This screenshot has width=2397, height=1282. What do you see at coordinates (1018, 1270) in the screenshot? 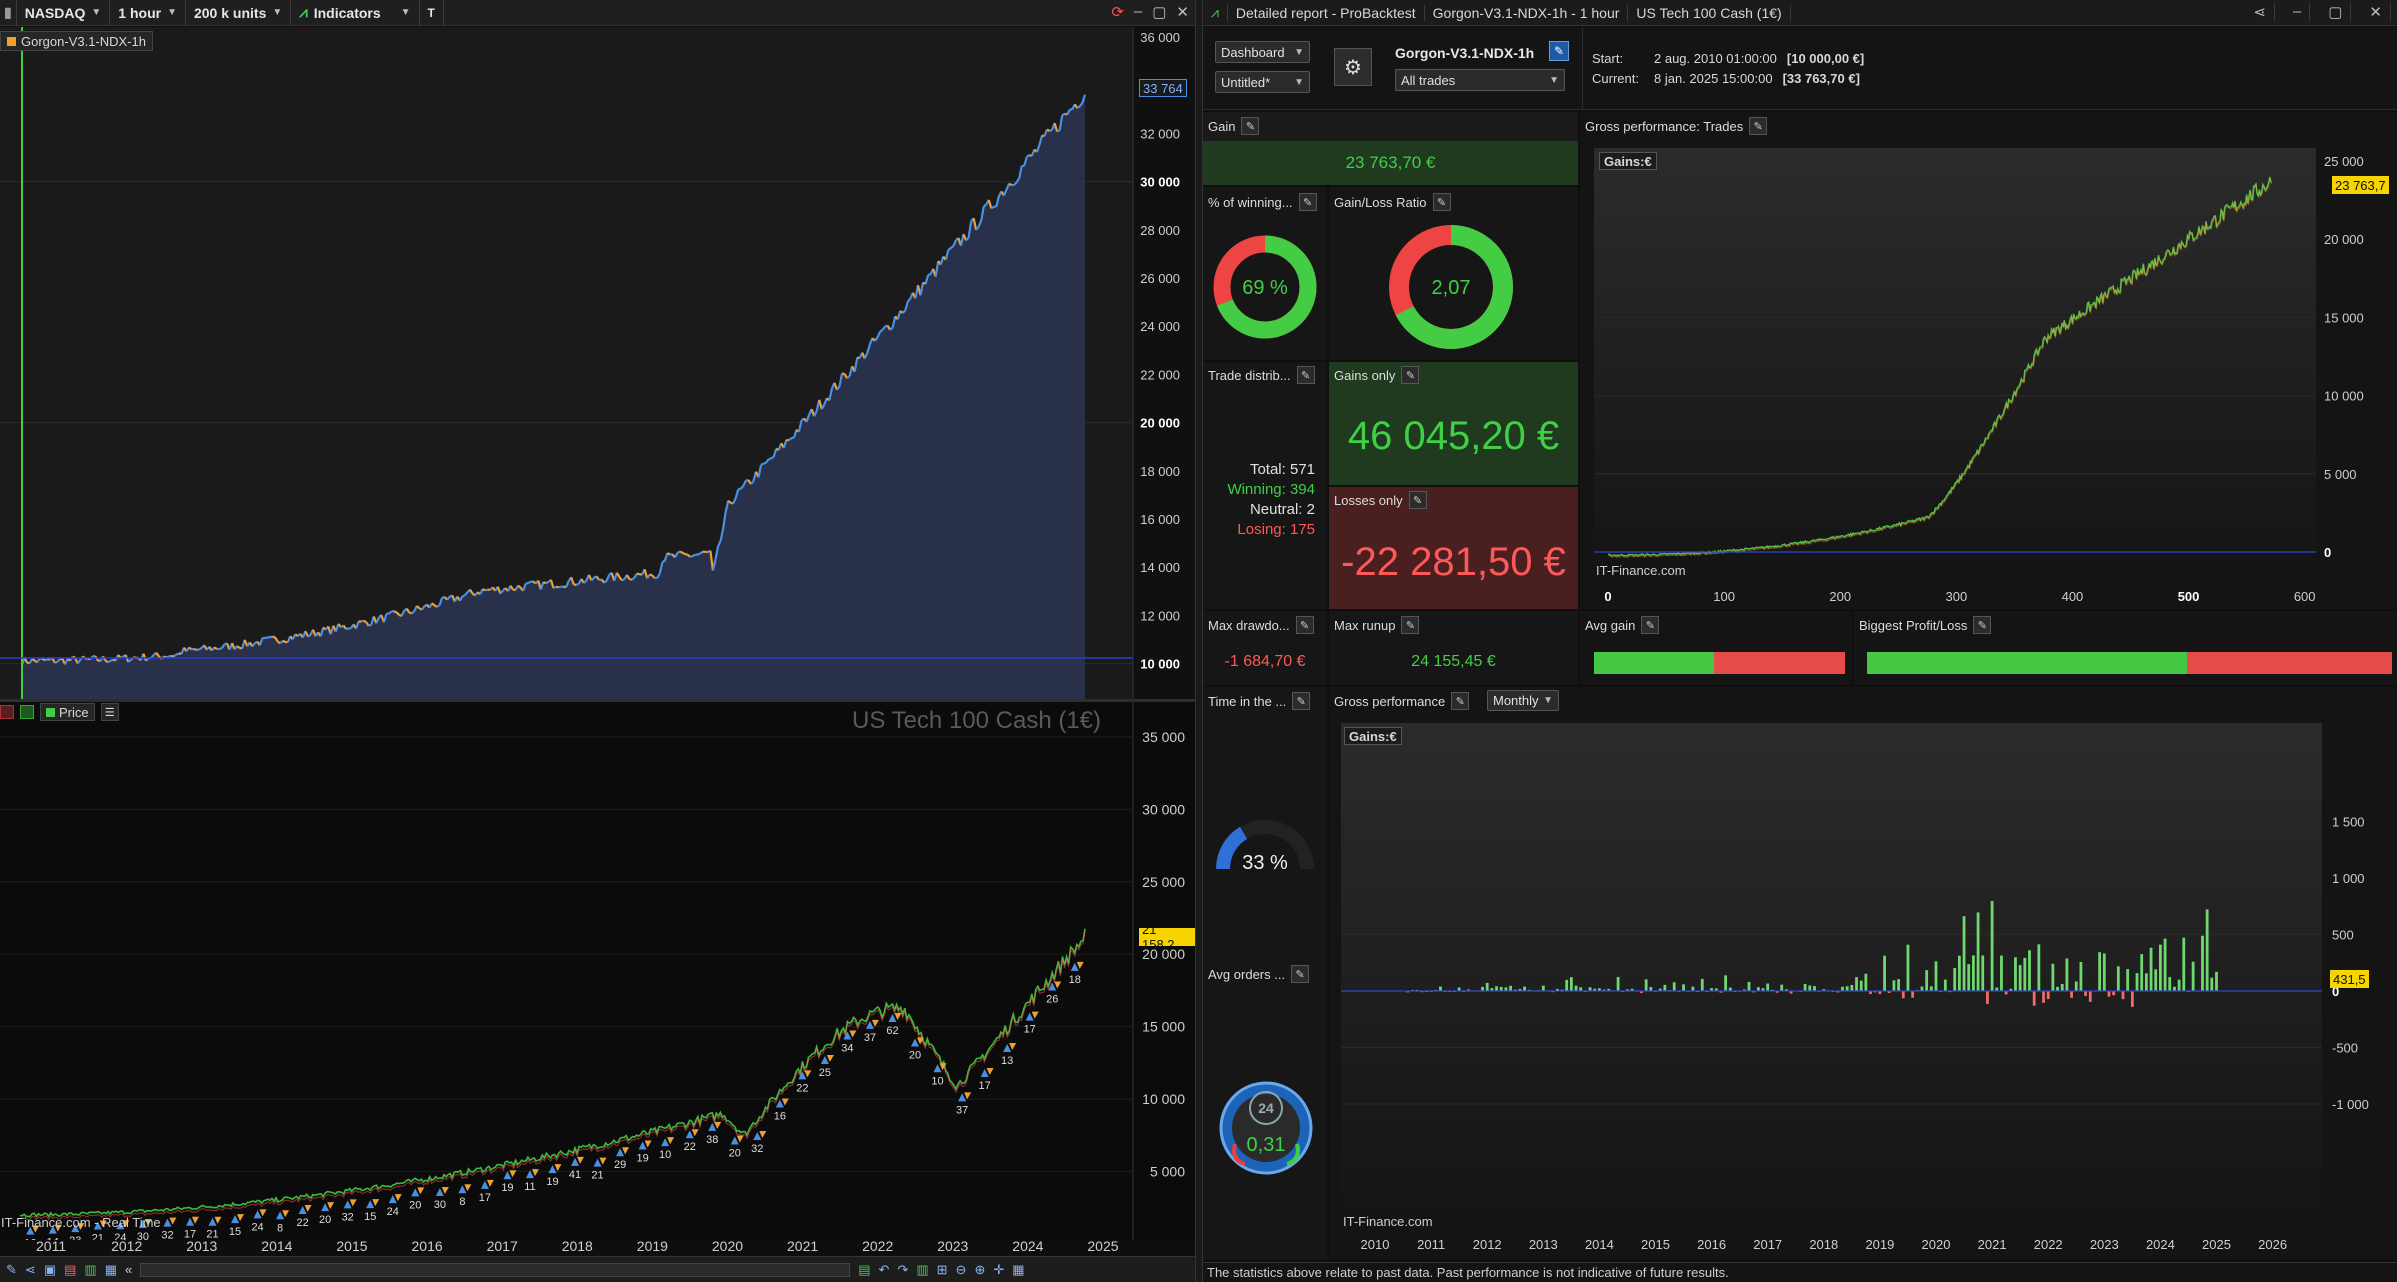
I see `grid-icon: ▦` at bounding box center [1018, 1270].